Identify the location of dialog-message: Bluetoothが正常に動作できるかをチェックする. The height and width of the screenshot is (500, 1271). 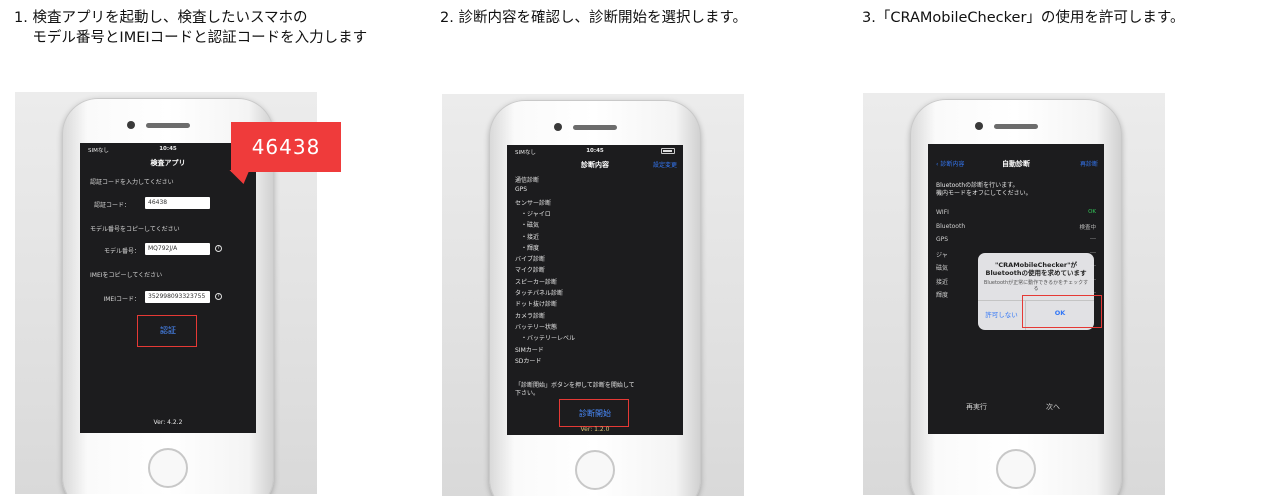
(1036, 286).